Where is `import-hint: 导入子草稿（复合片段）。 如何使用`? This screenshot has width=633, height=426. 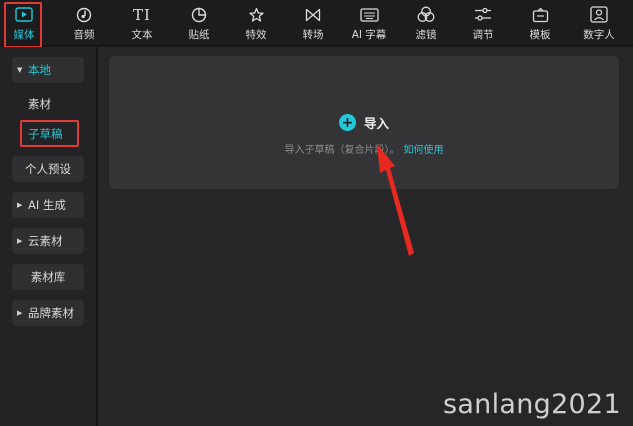
import-hint: 导入子草稿（复合片段）。 如何使用 is located at coordinates (364, 148).